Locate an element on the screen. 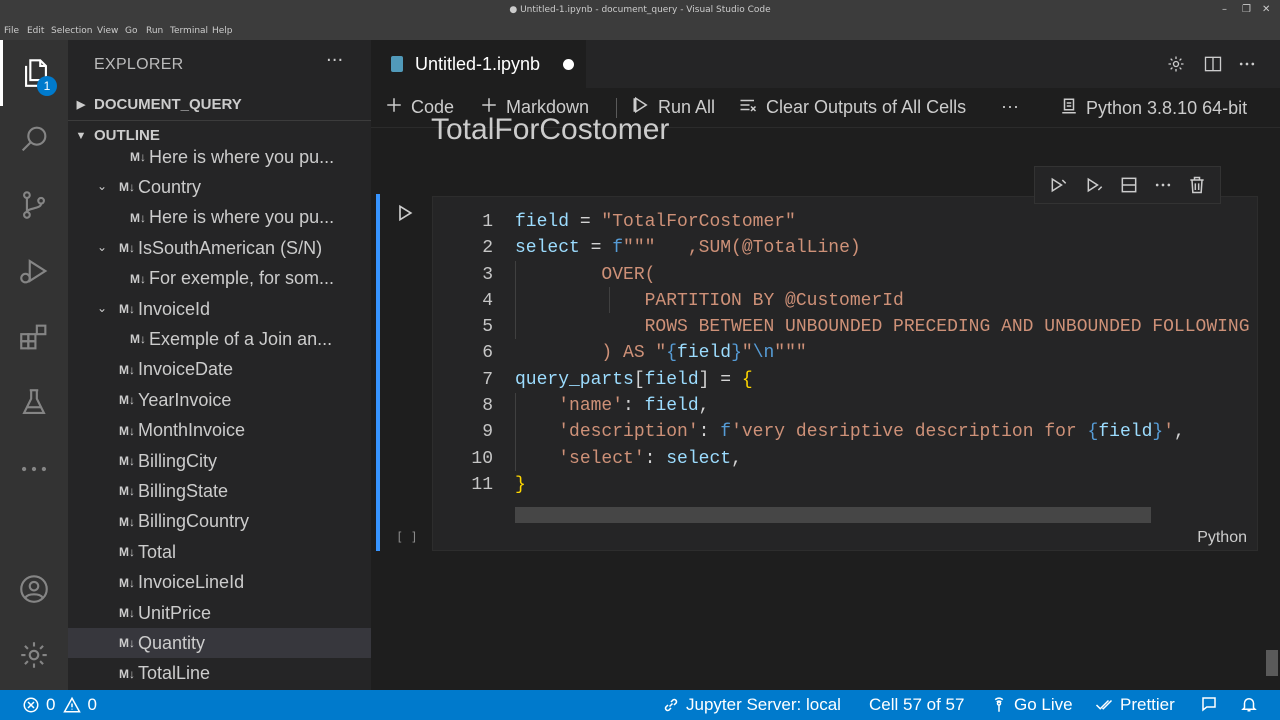 This screenshot has height=720, width=1280. close-button: ✕ is located at coordinates (1266, 9).